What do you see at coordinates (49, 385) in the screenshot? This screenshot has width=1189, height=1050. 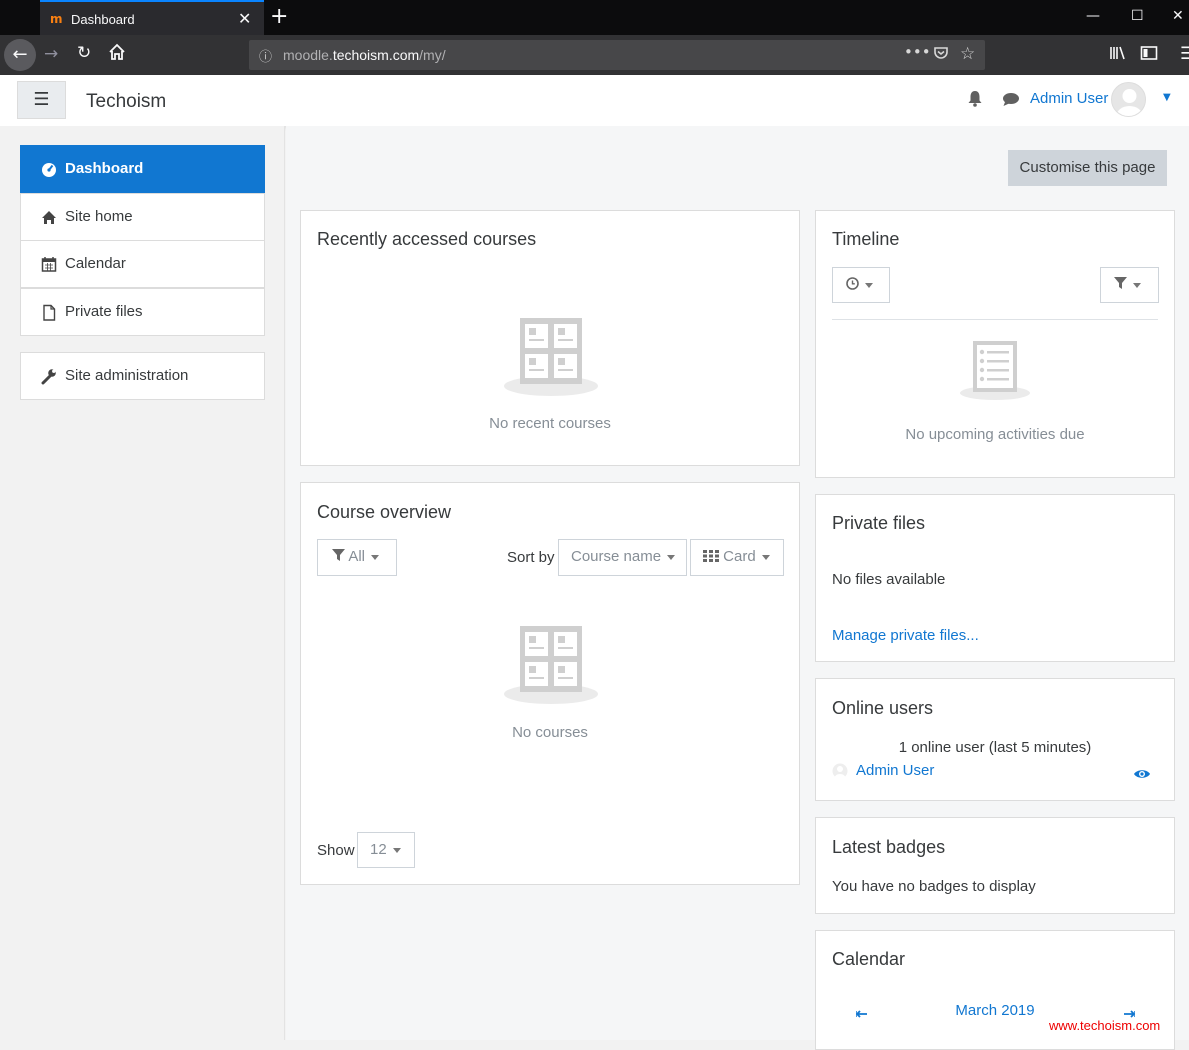 I see `wrench-icon` at bounding box center [49, 385].